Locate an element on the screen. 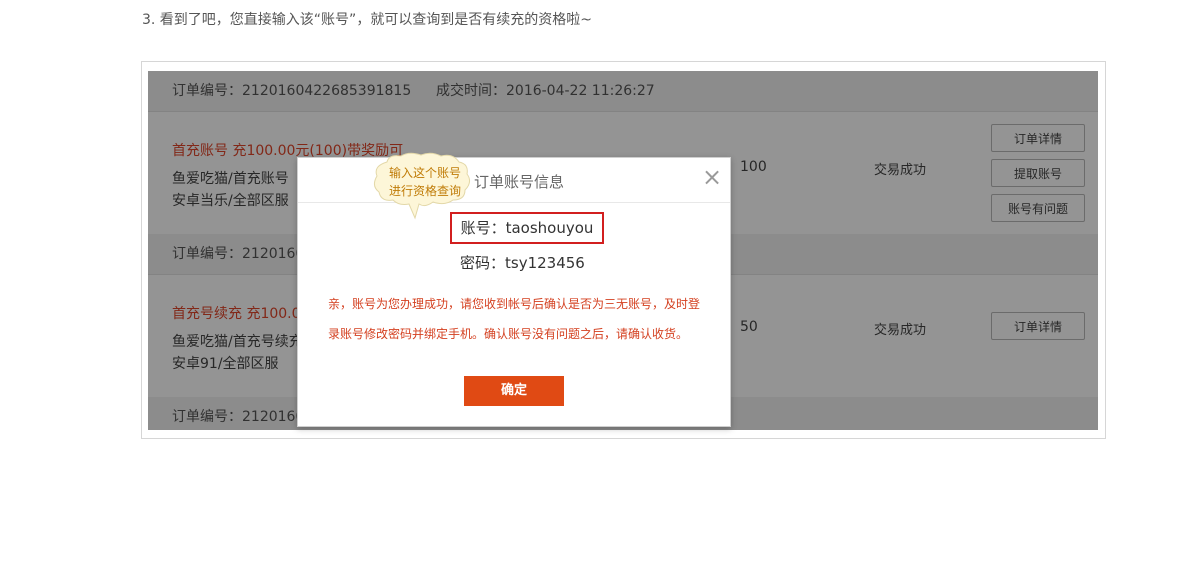  notice-text: 录账号修改密码并绑定手机。确认账号没有问题之后，请确认收货。 is located at coordinates (508, 334).